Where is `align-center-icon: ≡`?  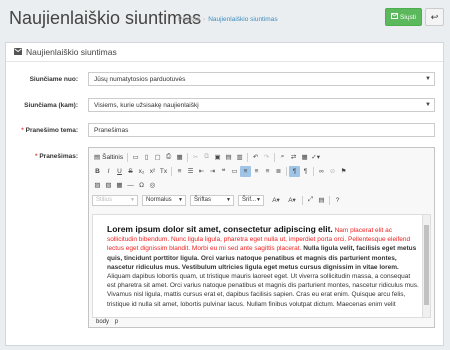 align-center-icon: ≡ is located at coordinates (256, 171).